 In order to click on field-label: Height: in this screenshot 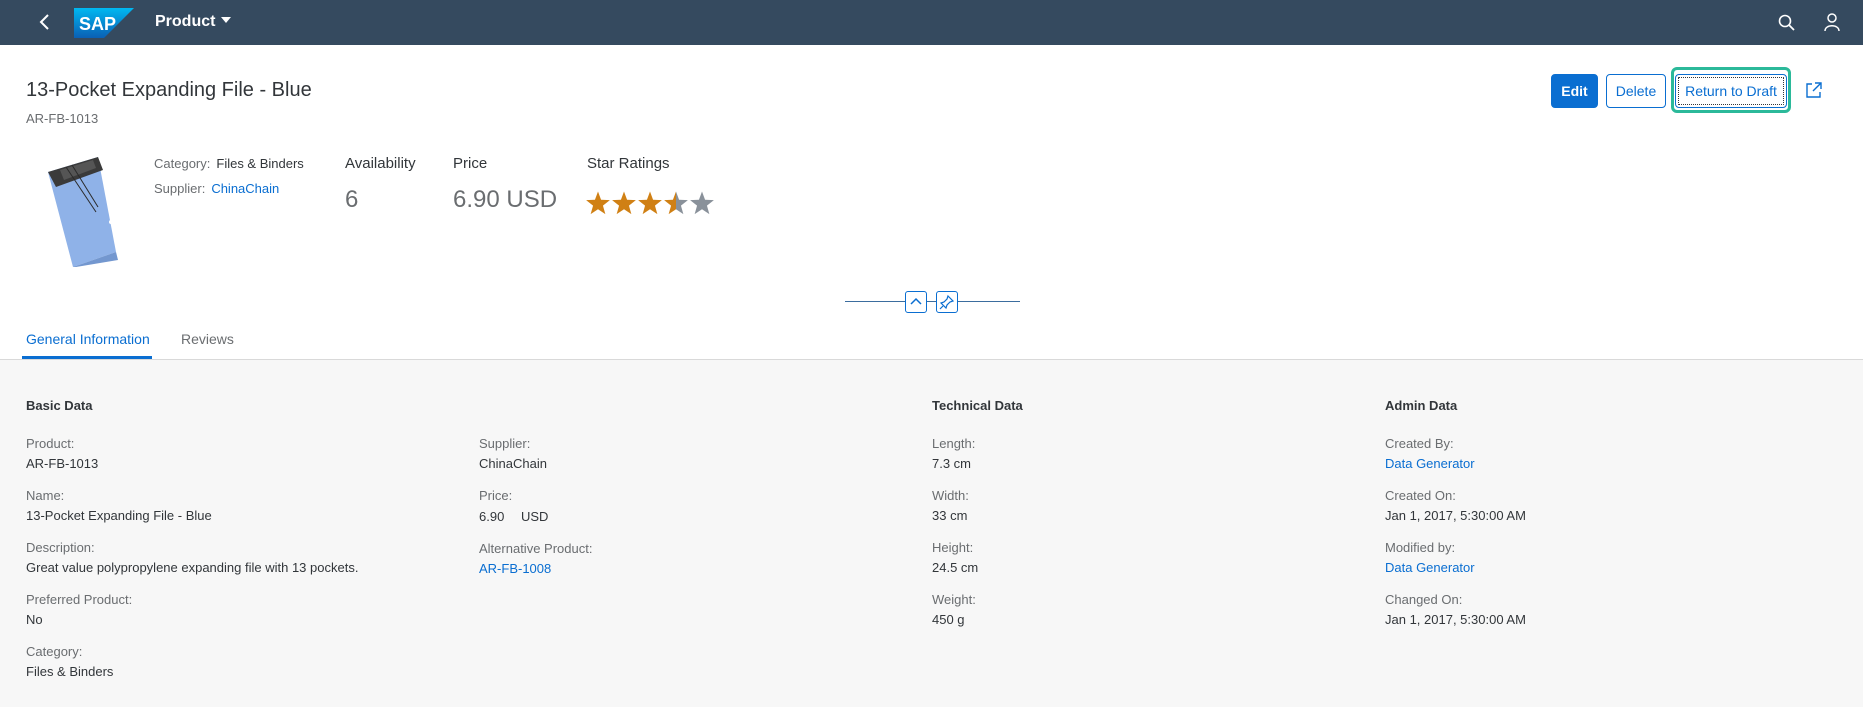, I will do `click(953, 547)`.